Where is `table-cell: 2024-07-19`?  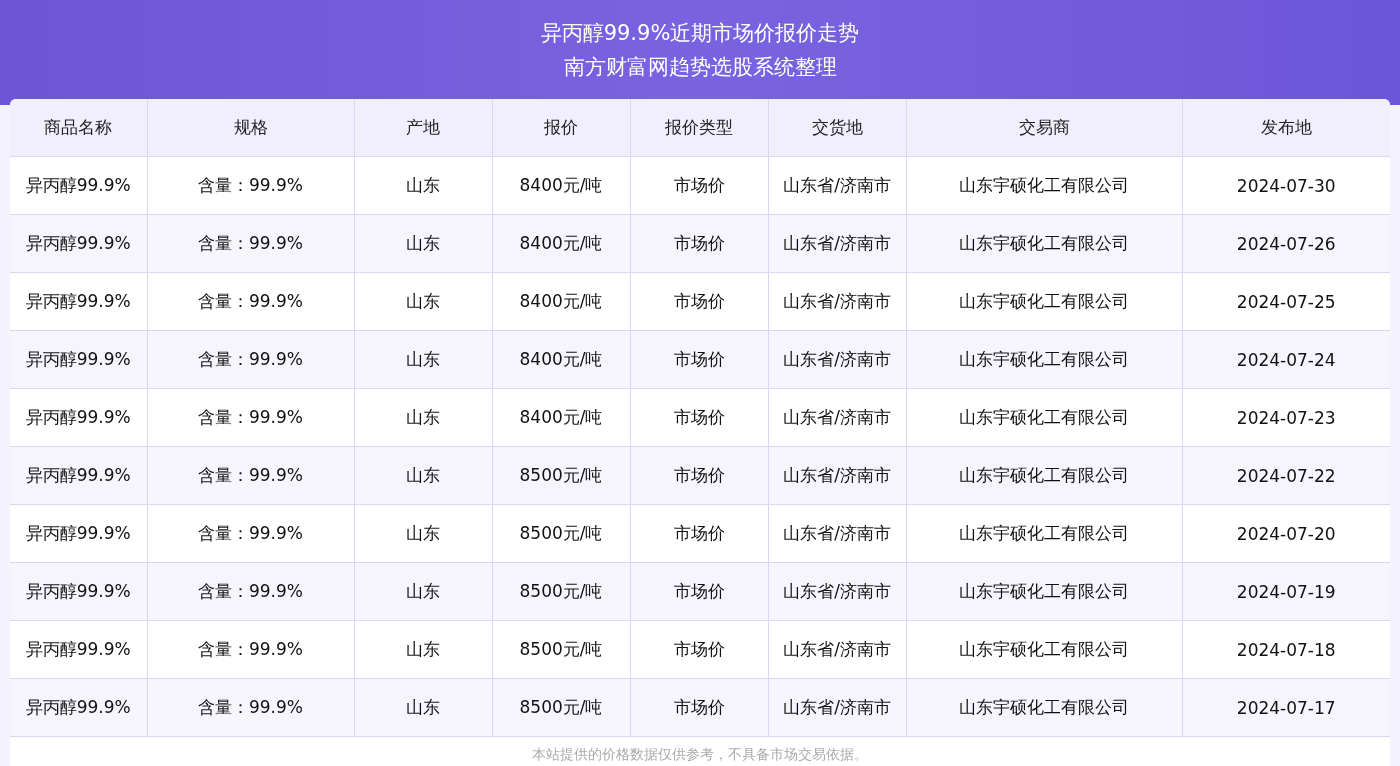 table-cell: 2024-07-19 is located at coordinates (1286, 591).